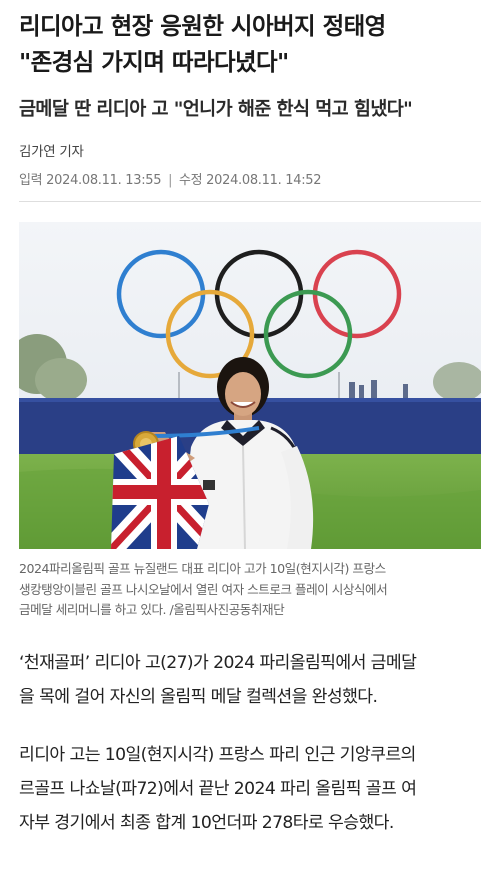 Image resolution: width=500 pixels, height=877 pixels. I want to click on published-date: 입력 2024.08.11. 13:55, so click(90, 180).